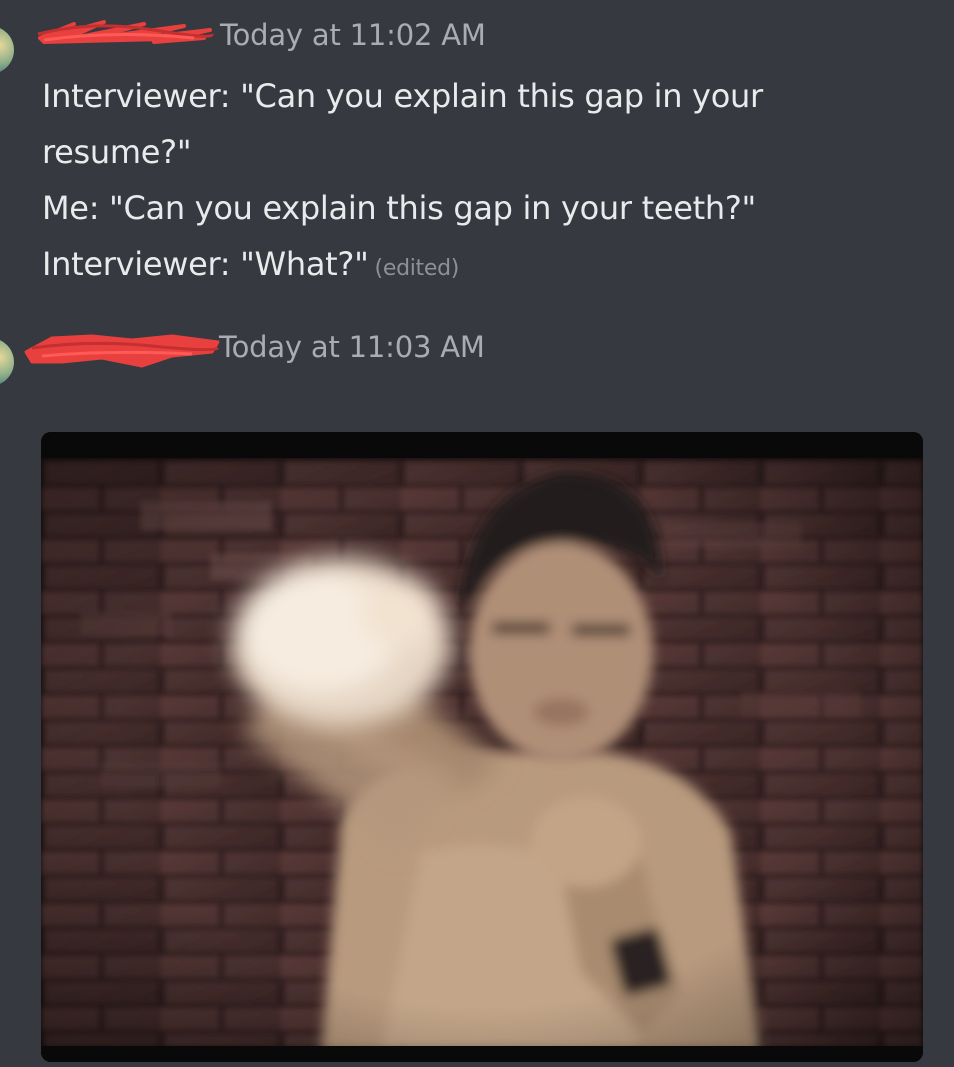  I want to click on edited-label: (edited), so click(417, 268).